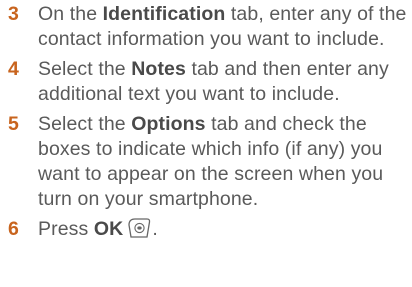 The image size is (412, 287). Describe the element at coordinates (66, 229) in the screenshot. I see `step-text-pre: Press` at that location.